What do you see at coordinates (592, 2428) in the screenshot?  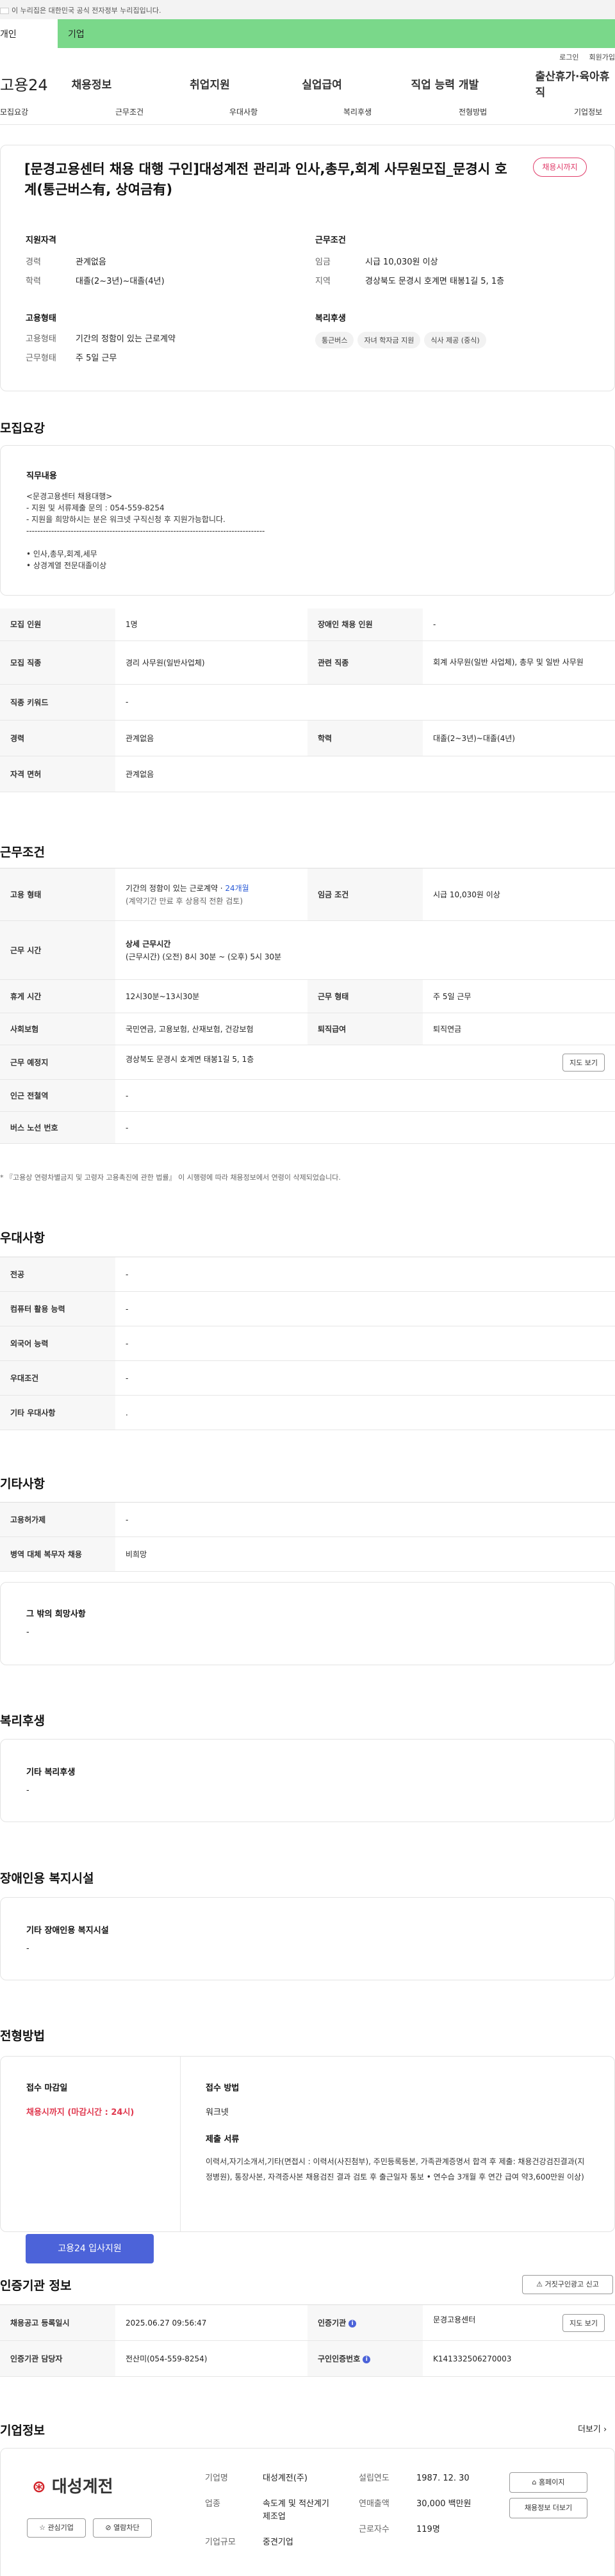 I see `more-link: 더보기 ›` at bounding box center [592, 2428].